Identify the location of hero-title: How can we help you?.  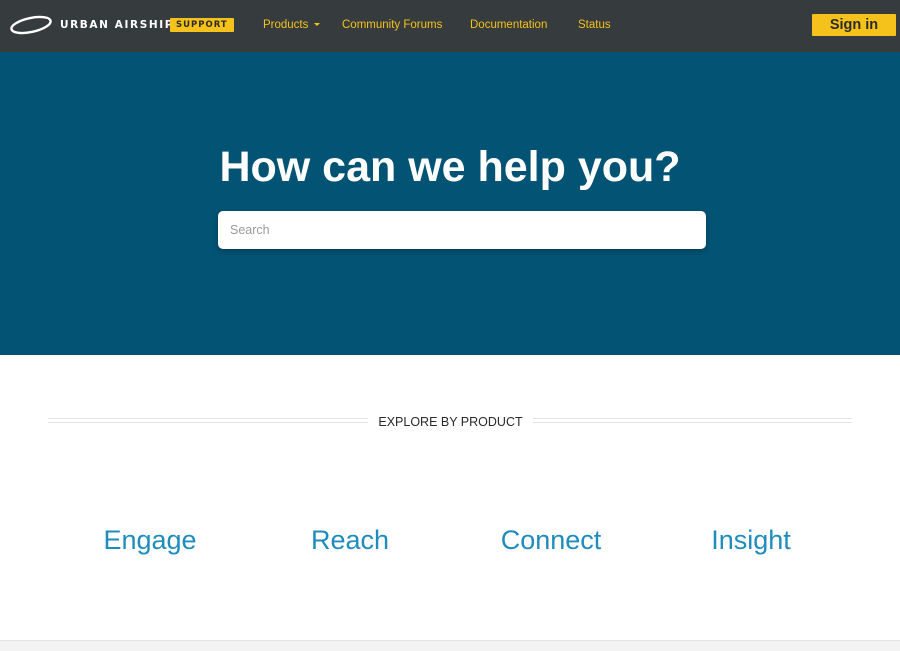
(450, 167).